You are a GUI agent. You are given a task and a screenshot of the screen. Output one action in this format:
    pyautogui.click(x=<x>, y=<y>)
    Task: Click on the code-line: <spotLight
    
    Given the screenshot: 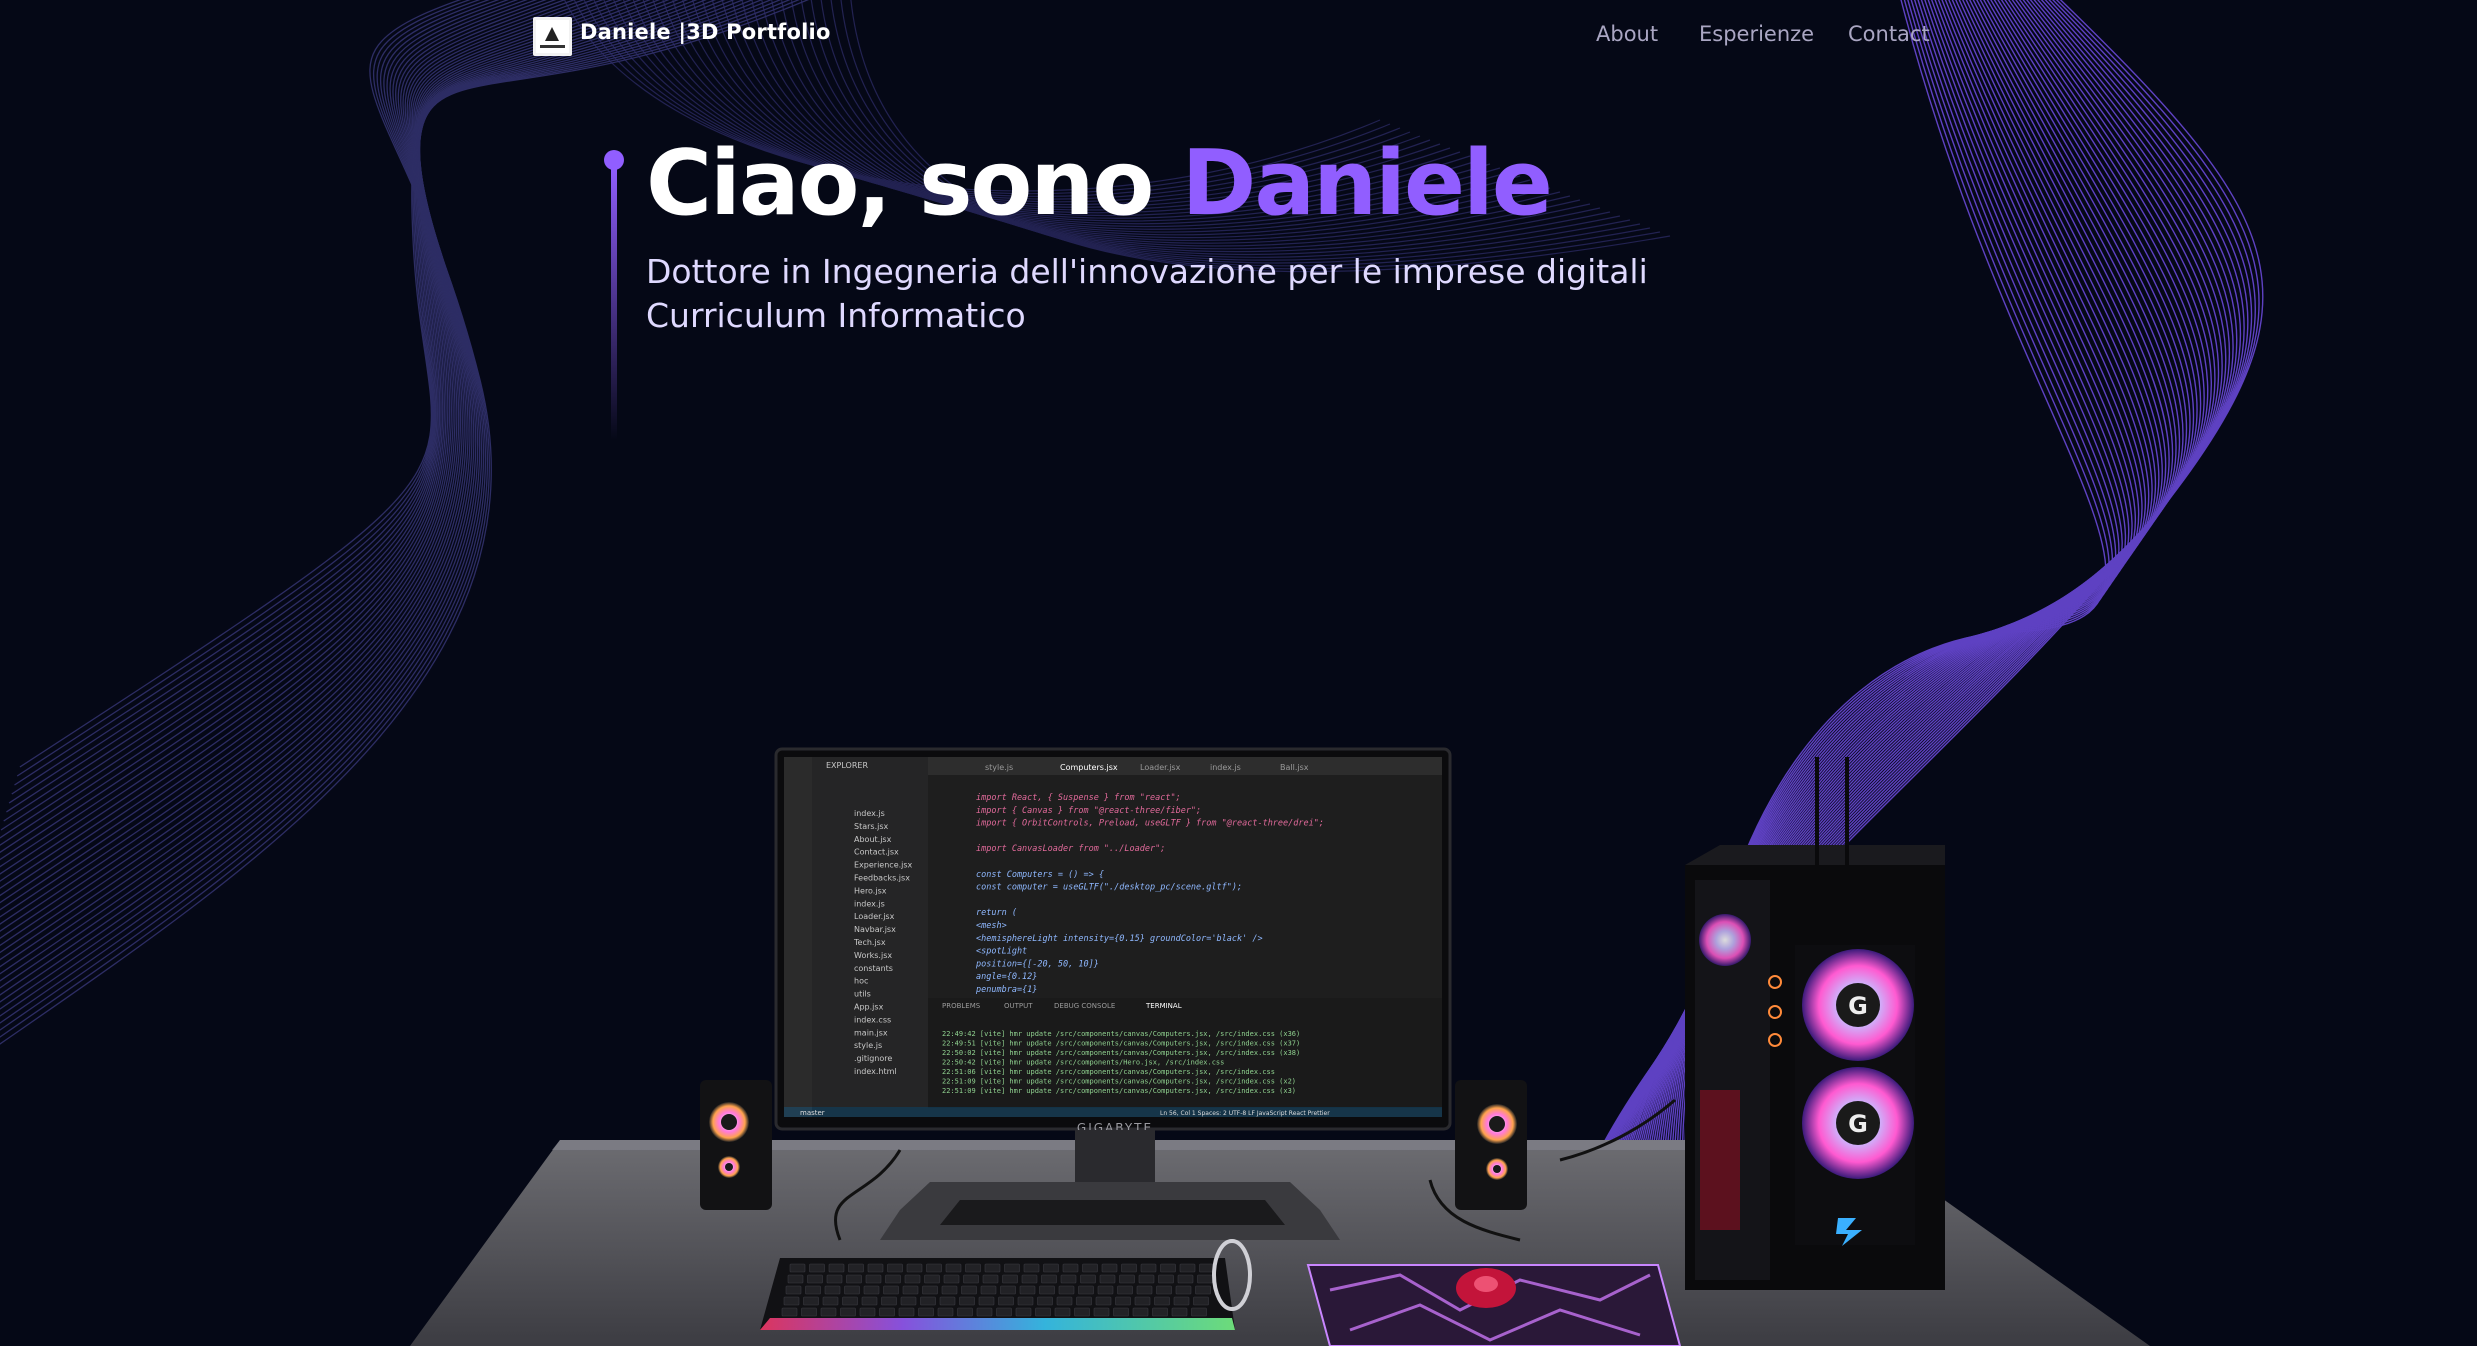 What is the action you would take?
    pyautogui.click(x=1001, y=952)
    